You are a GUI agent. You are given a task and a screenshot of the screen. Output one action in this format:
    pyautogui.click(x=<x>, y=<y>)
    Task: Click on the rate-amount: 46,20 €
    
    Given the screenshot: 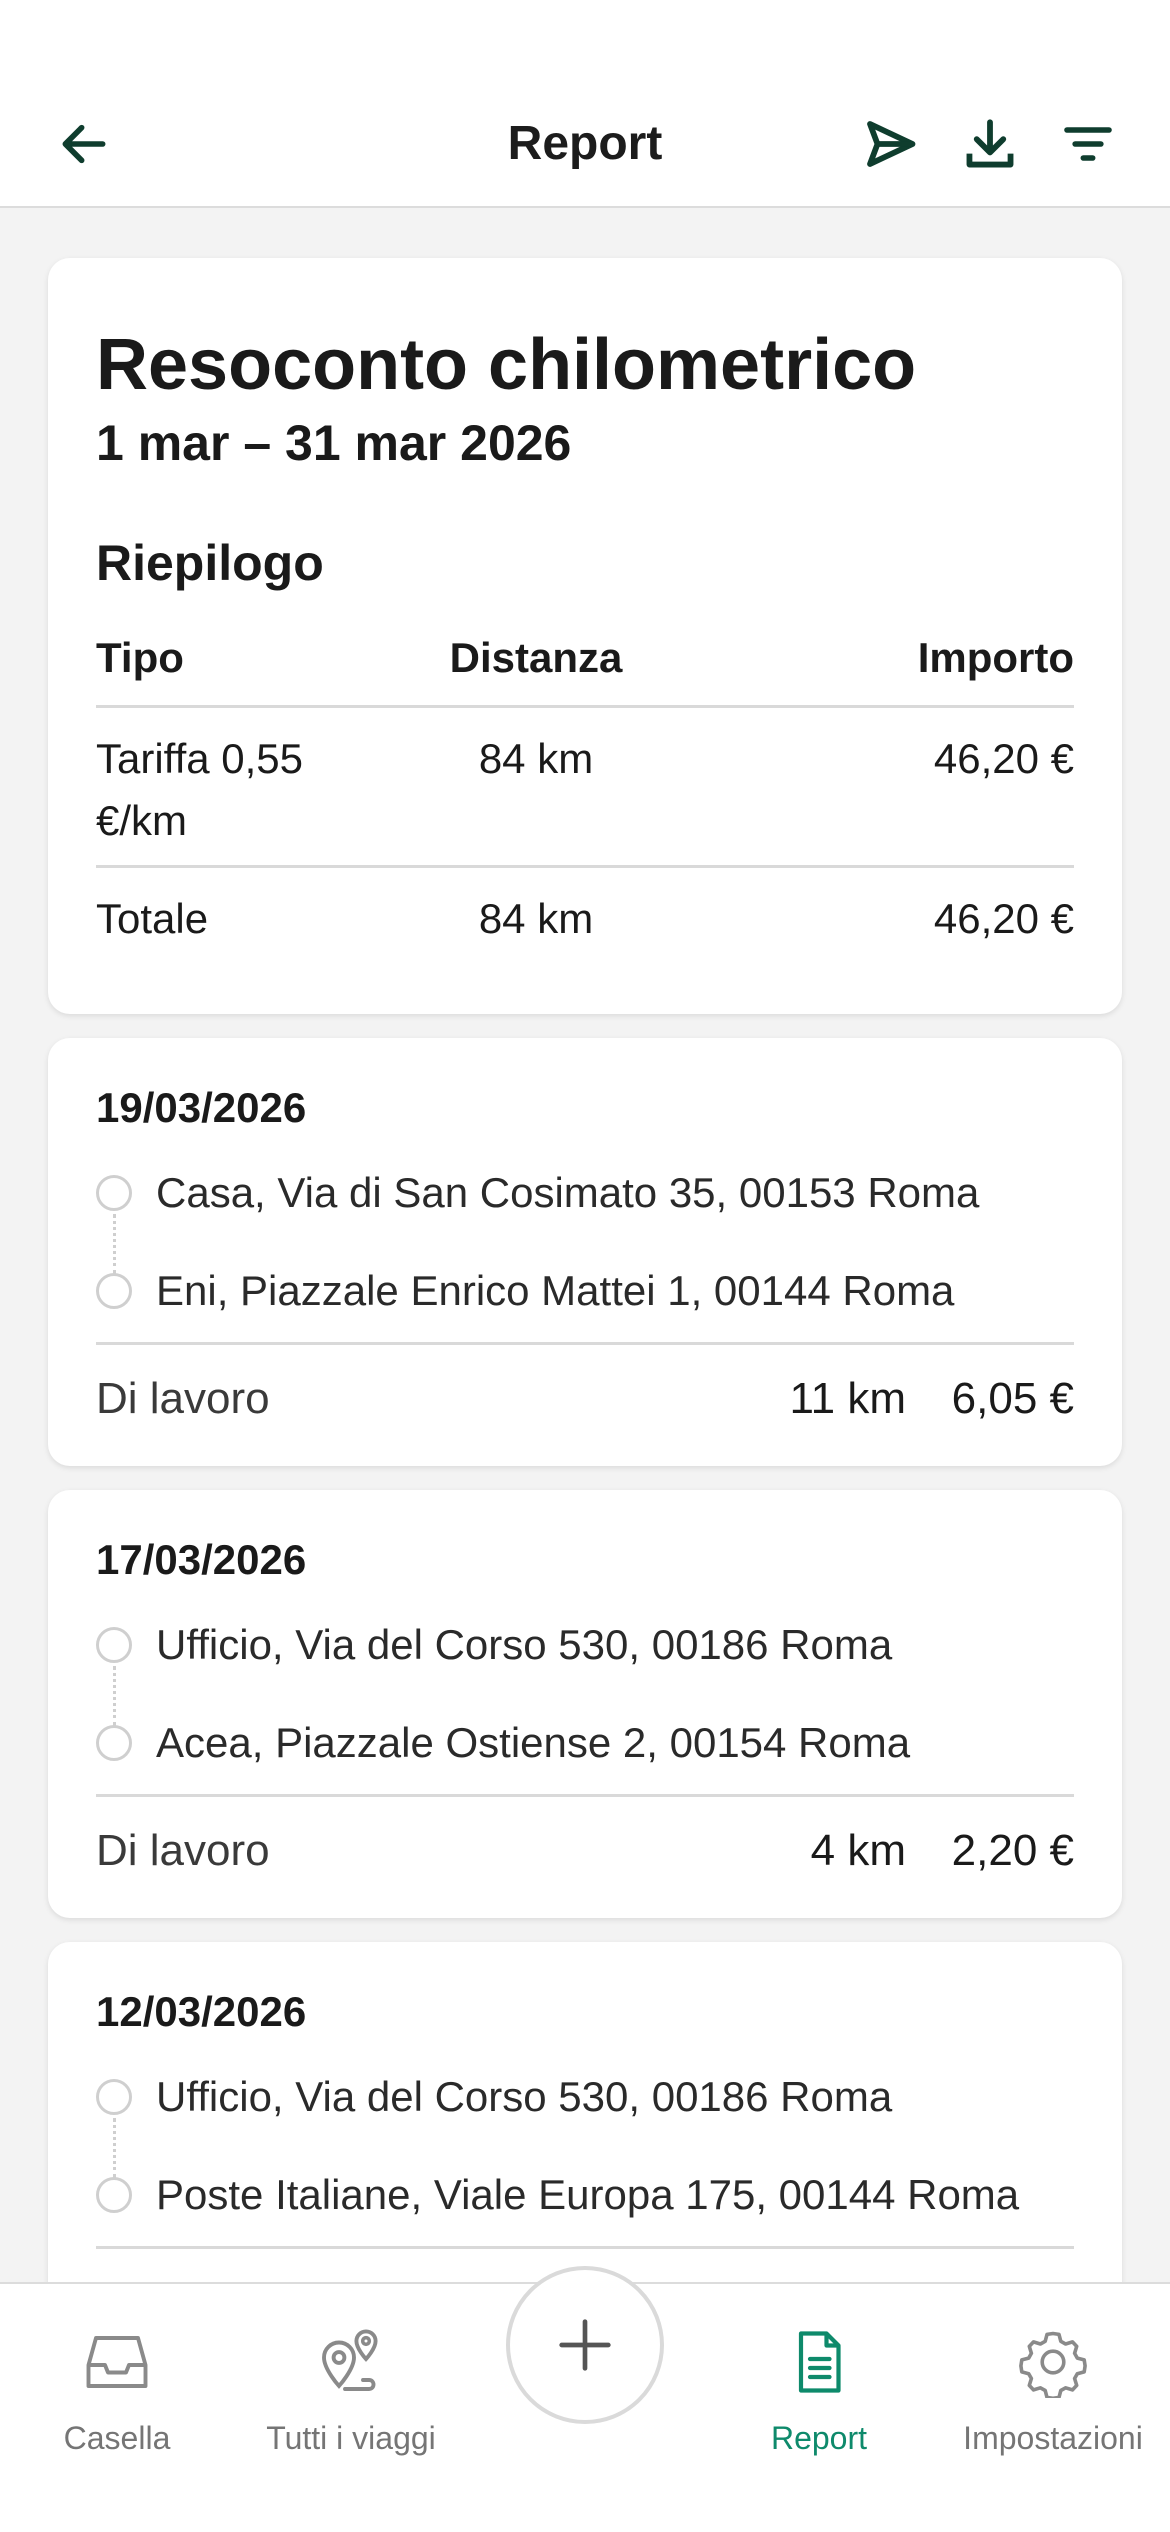 What is the action you would take?
    pyautogui.click(x=1003, y=758)
    